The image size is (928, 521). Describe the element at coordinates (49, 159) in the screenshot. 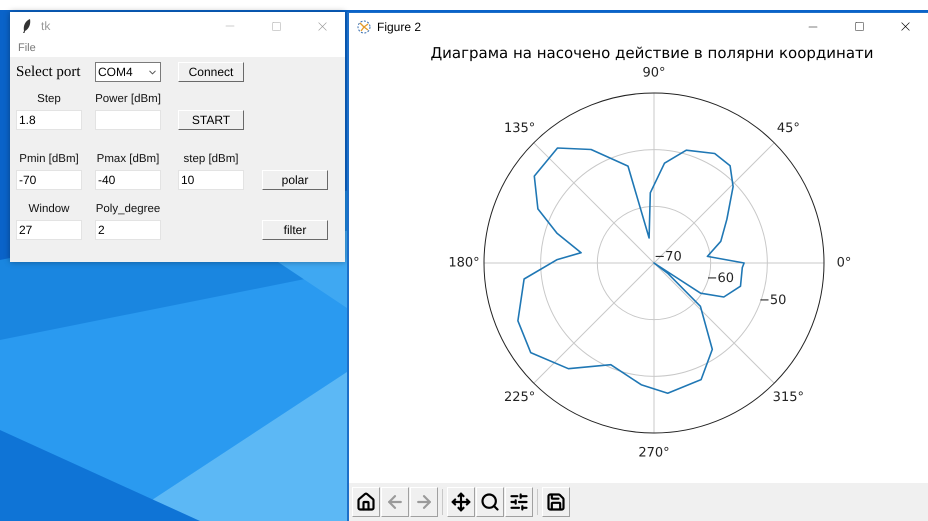

I see `field-label: Pmin [dBm]` at that location.